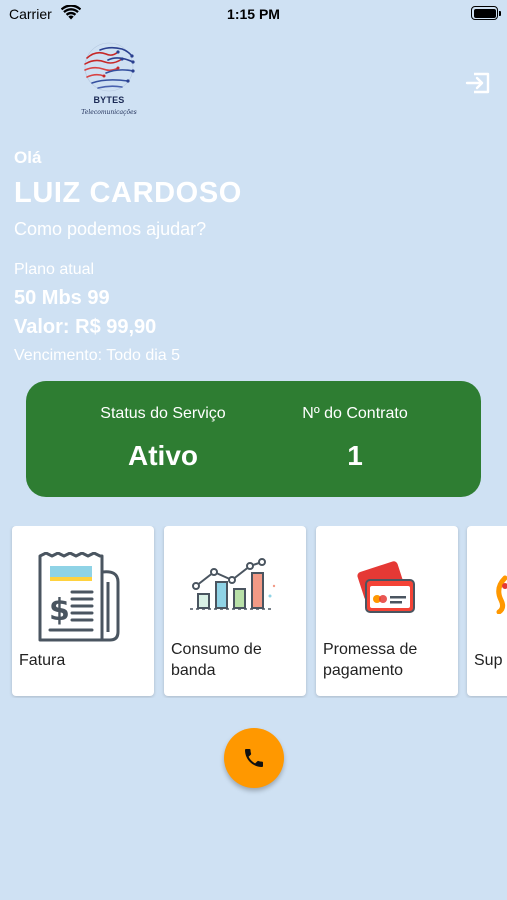 This screenshot has height=900, width=507. Describe the element at coordinates (370, 660) in the screenshot. I see `card-promessa-pagamento-label: Promessa de pagamento` at that location.